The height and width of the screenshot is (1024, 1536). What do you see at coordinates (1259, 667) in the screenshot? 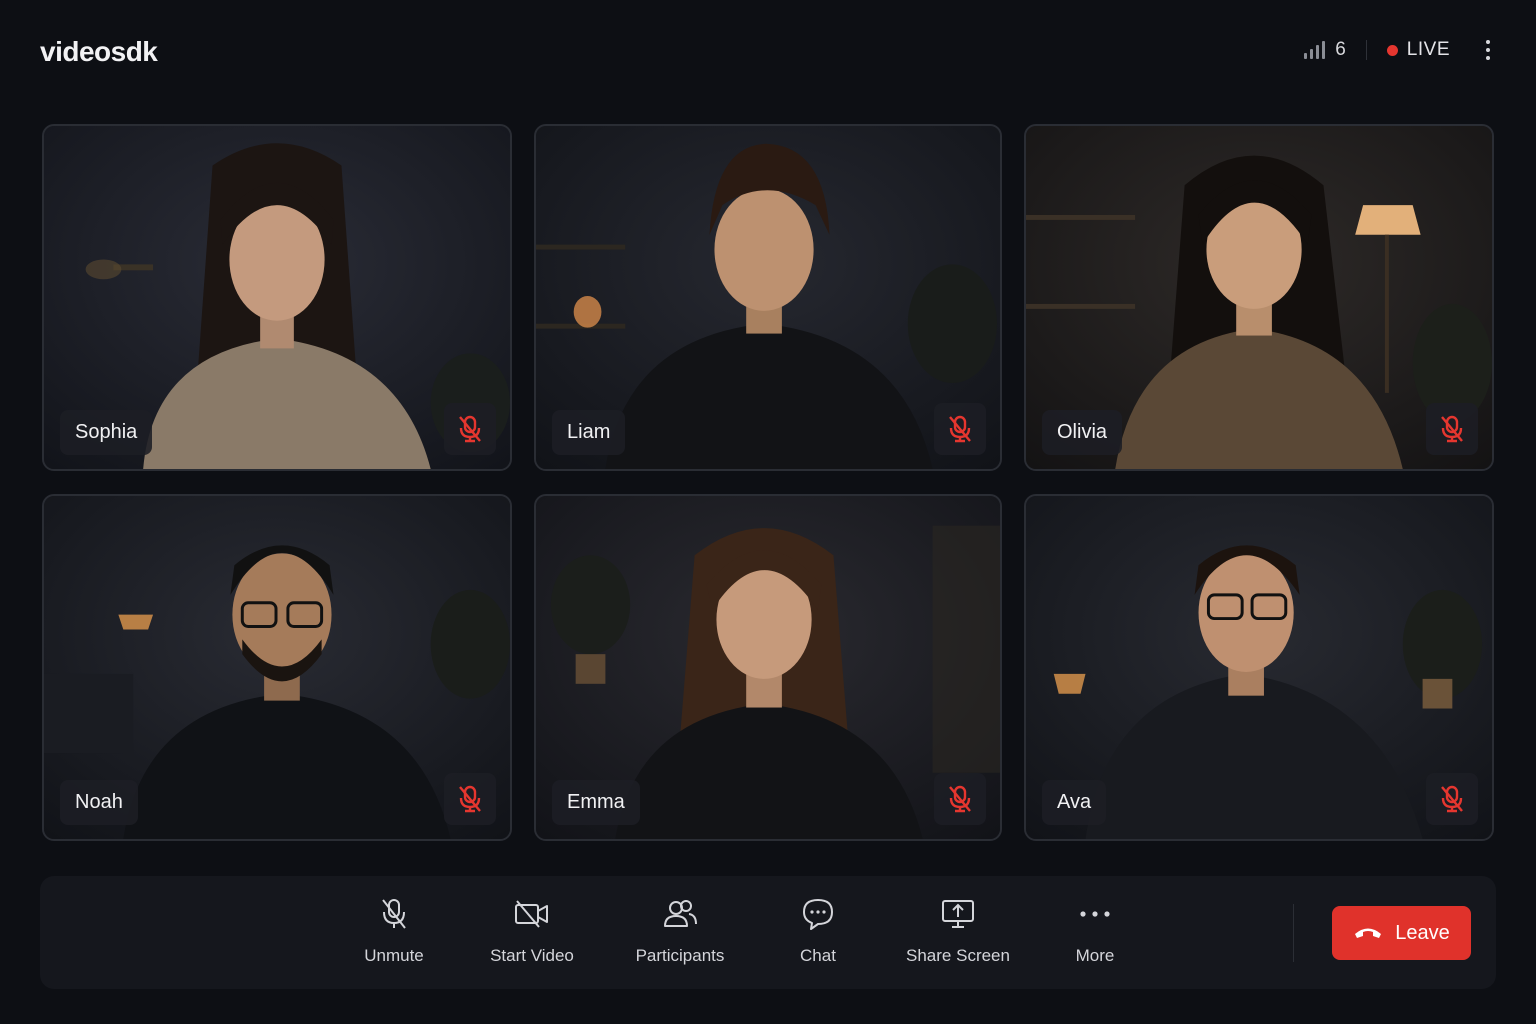
I see `video-tile-ava: Ava` at bounding box center [1259, 667].